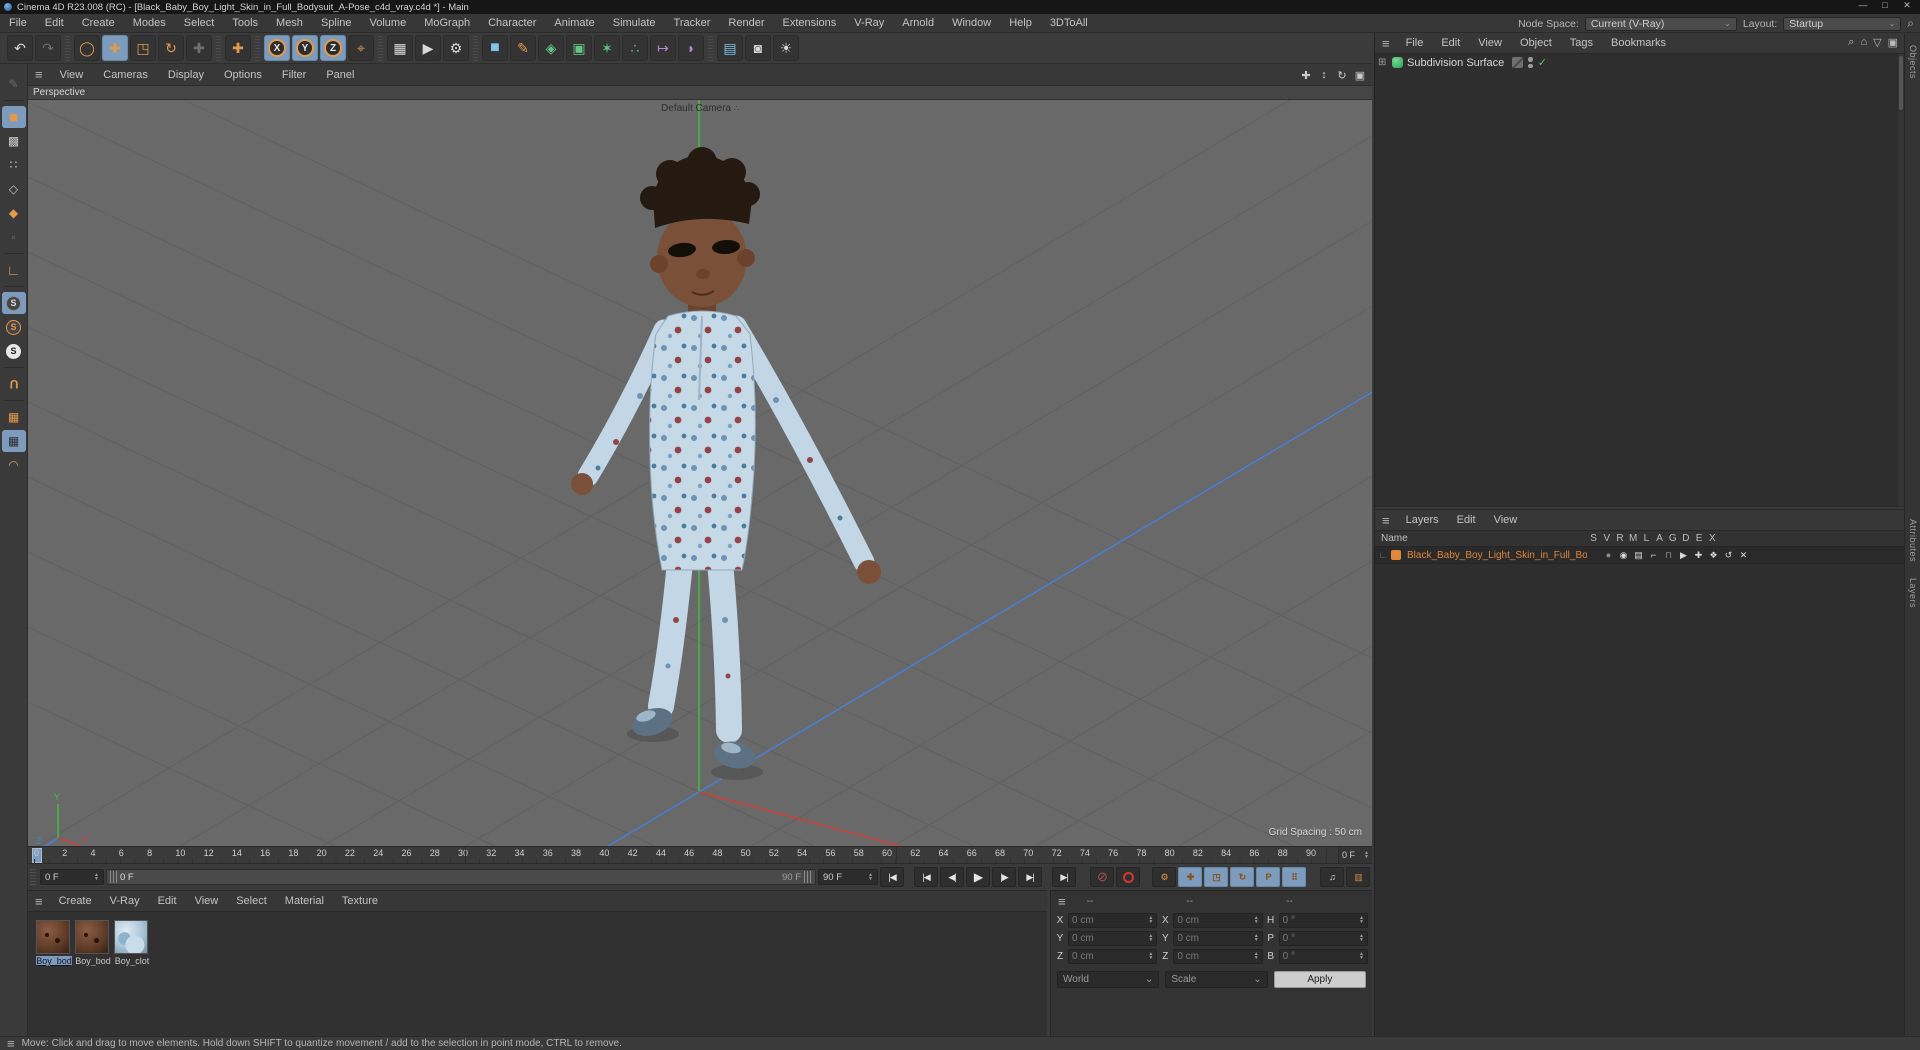 The image size is (1920, 1050). What do you see at coordinates (14, 213) in the screenshot?
I see `polygons-mode-button: ◆` at bounding box center [14, 213].